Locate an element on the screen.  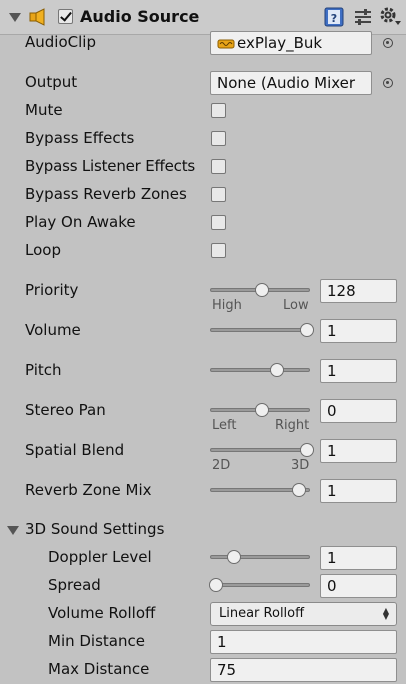
volume-input: 1 is located at coordinates (358, 331).